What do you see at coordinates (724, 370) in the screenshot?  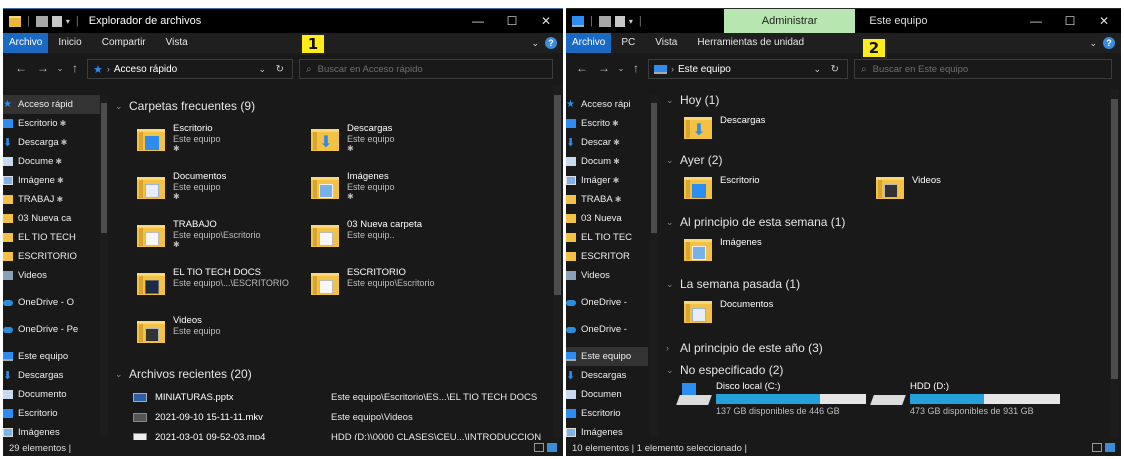 I see `group-header-no-especificado: ⌄ No especificado (2)` at bounding box center [724, 370].